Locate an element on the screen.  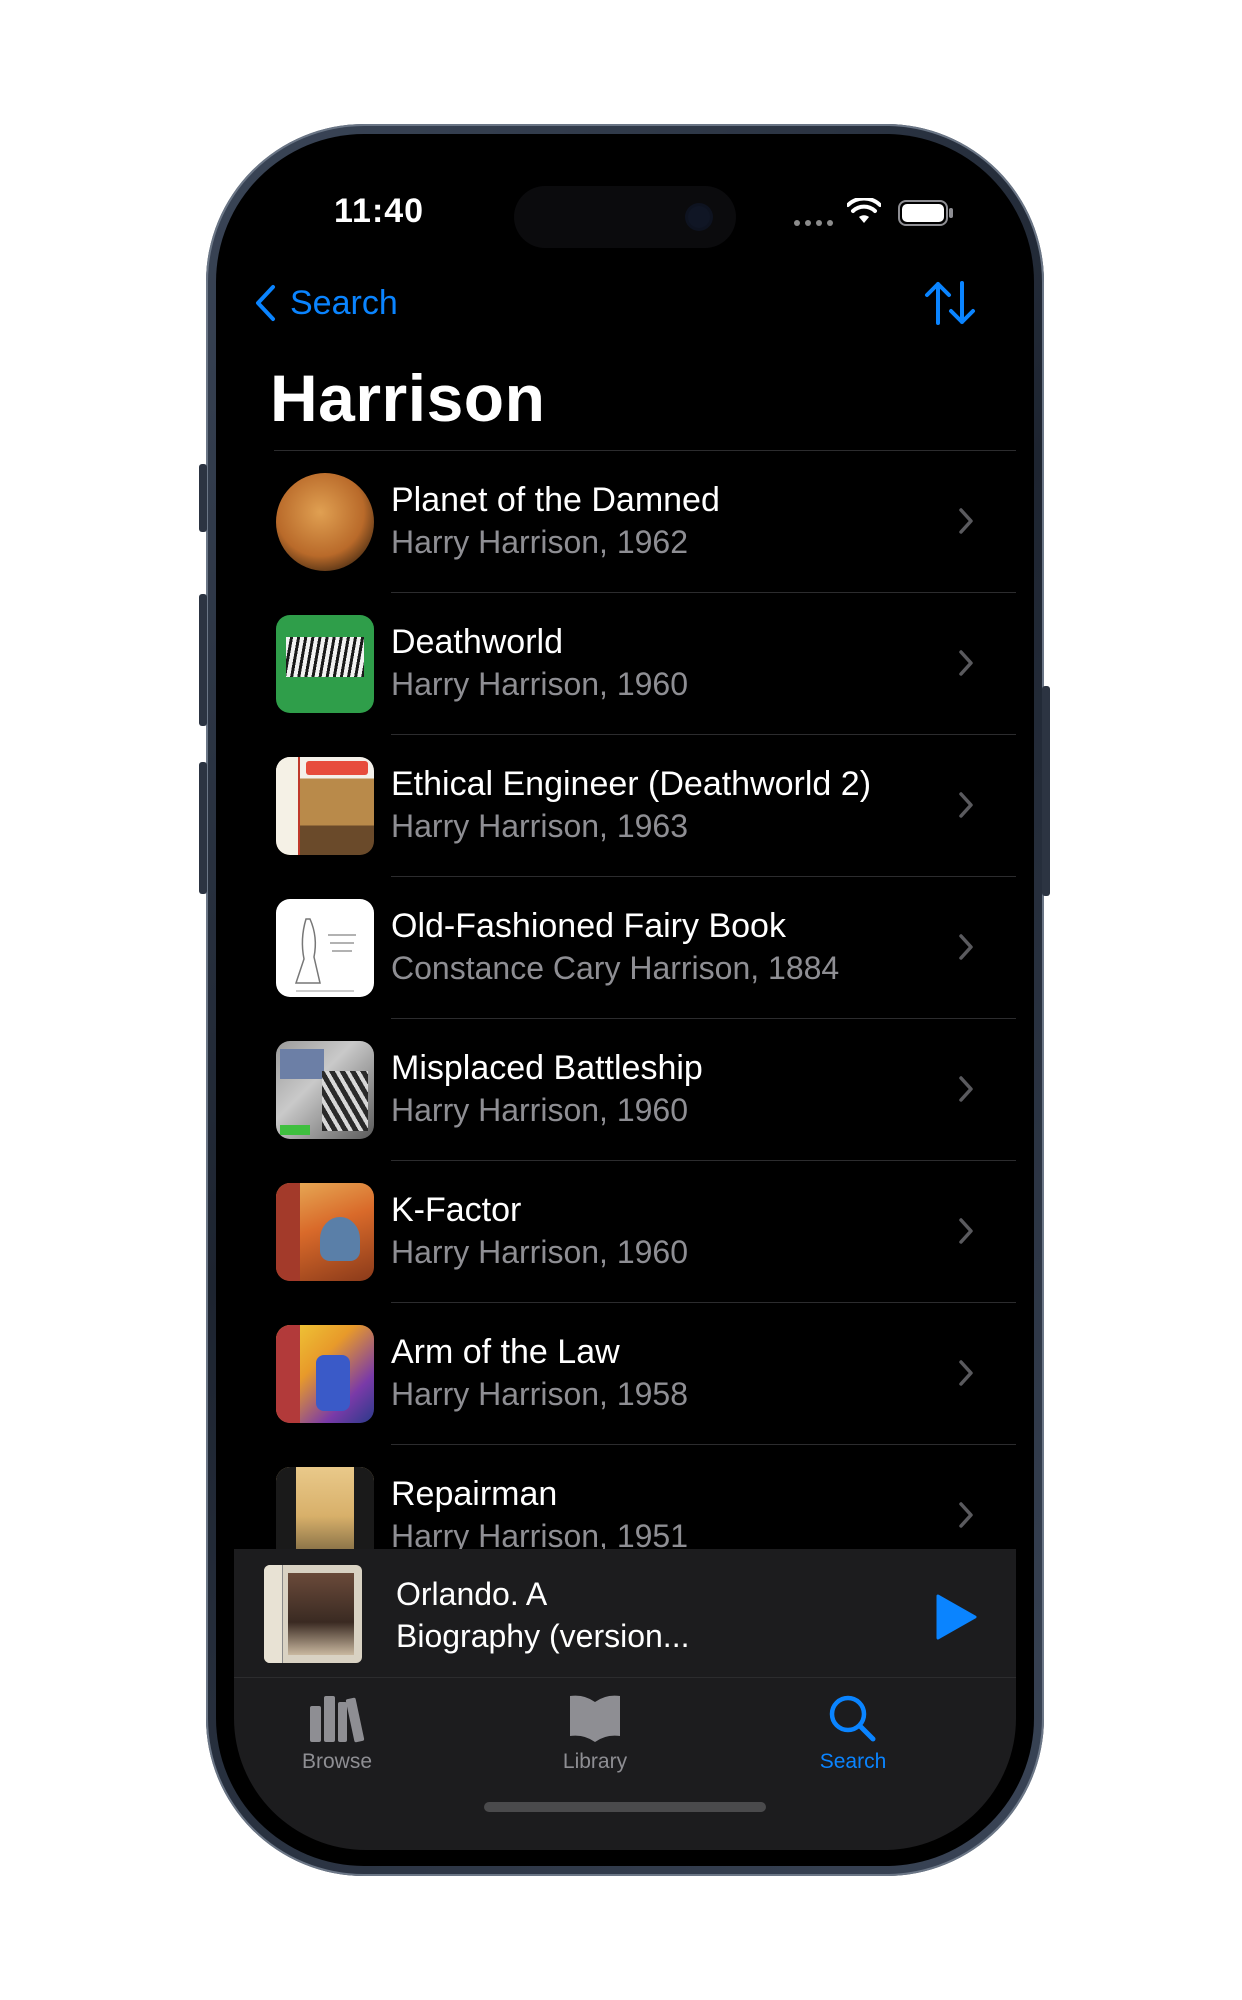
camera-icon is located at coordinates (699, 217).